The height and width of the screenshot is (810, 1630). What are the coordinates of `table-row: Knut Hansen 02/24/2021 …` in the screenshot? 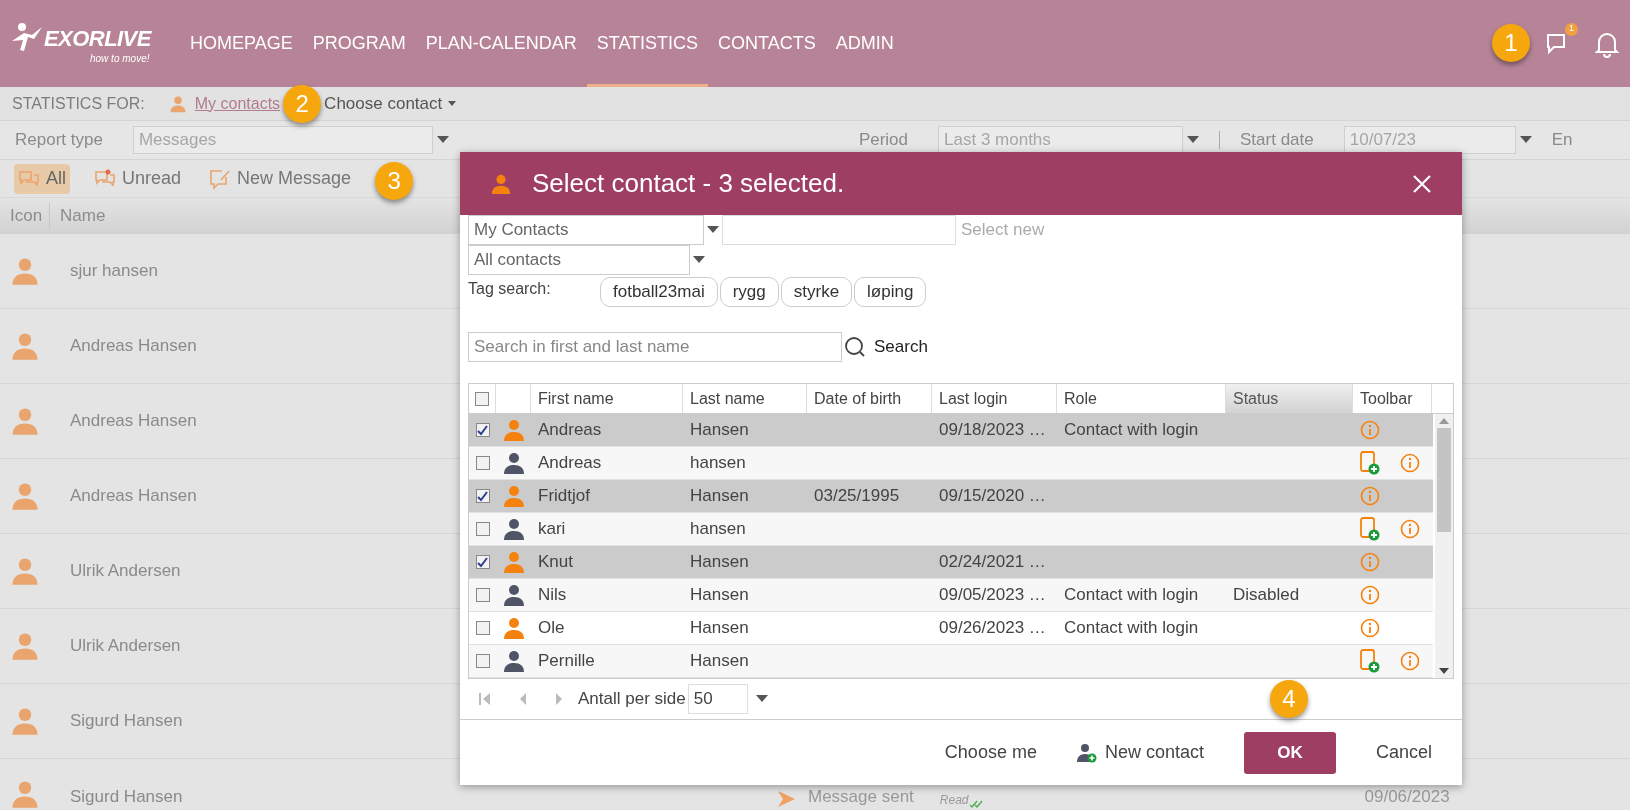 It's located at (951, 562).